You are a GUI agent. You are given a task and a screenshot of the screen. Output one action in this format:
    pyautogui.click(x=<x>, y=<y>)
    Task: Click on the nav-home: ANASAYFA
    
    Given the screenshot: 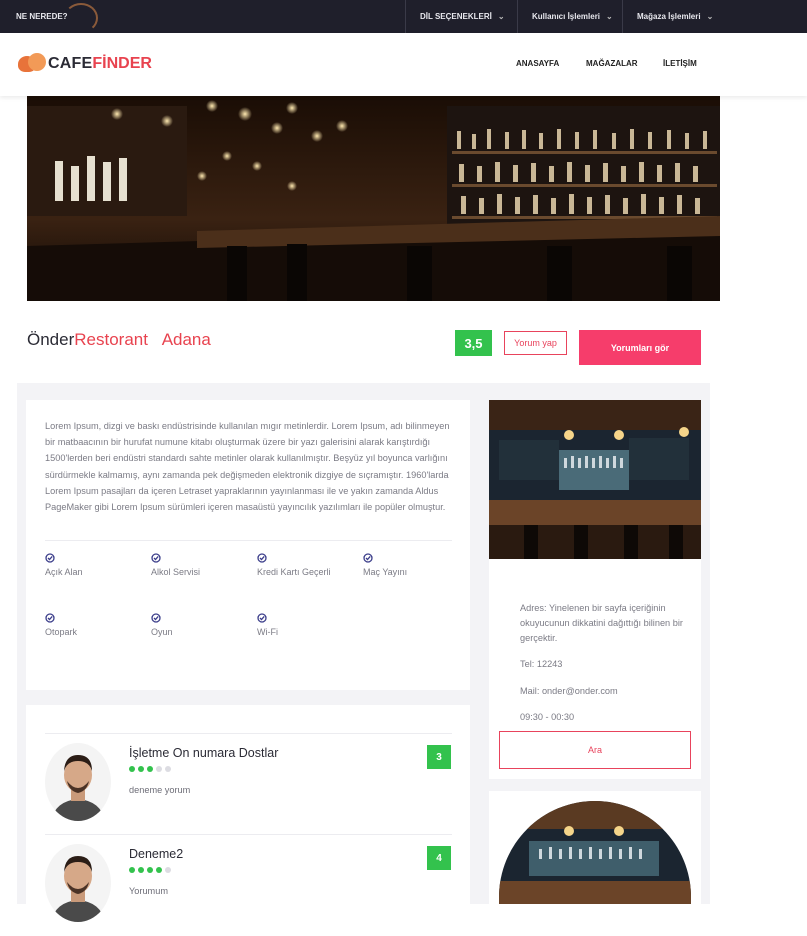 What is the action you would take?
    pyautogui.click(x=537, y=63)
    